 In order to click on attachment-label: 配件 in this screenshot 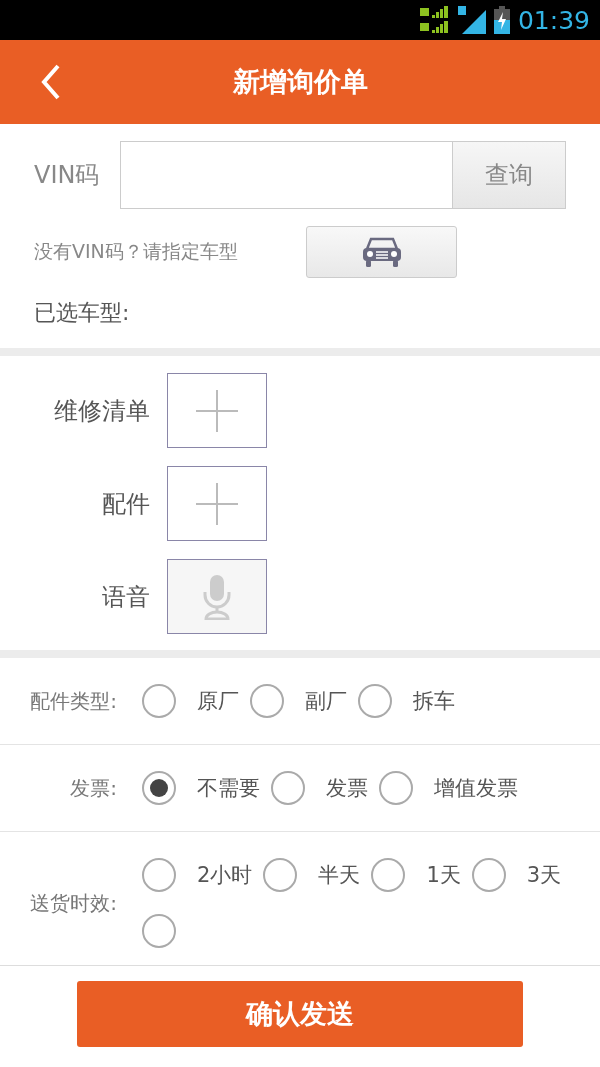, I will do `click(126, 504)`.